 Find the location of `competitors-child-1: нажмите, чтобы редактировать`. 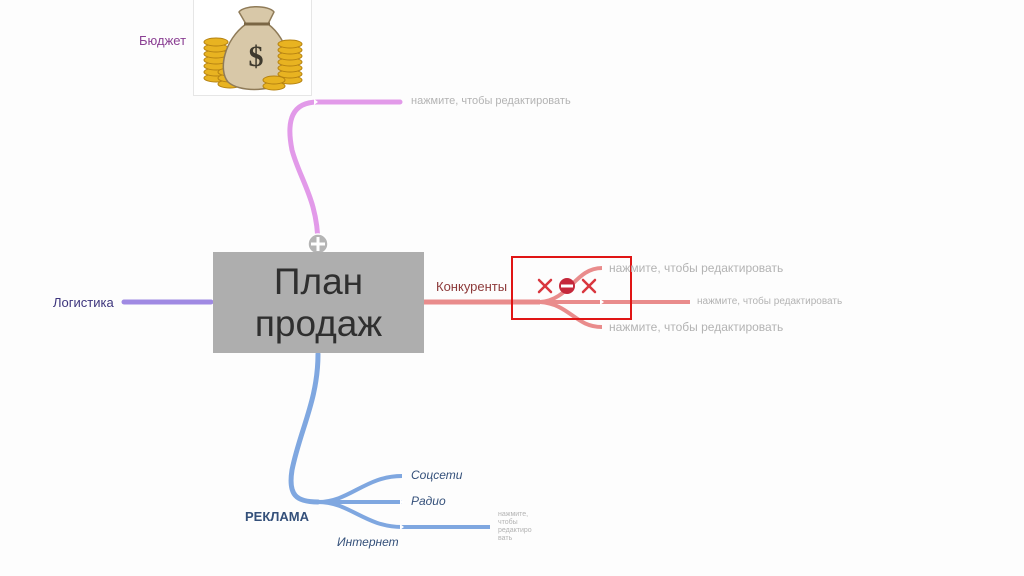

competitors-child-1: нажмите, чтобы редактировать is located at coordinates (696, 268).